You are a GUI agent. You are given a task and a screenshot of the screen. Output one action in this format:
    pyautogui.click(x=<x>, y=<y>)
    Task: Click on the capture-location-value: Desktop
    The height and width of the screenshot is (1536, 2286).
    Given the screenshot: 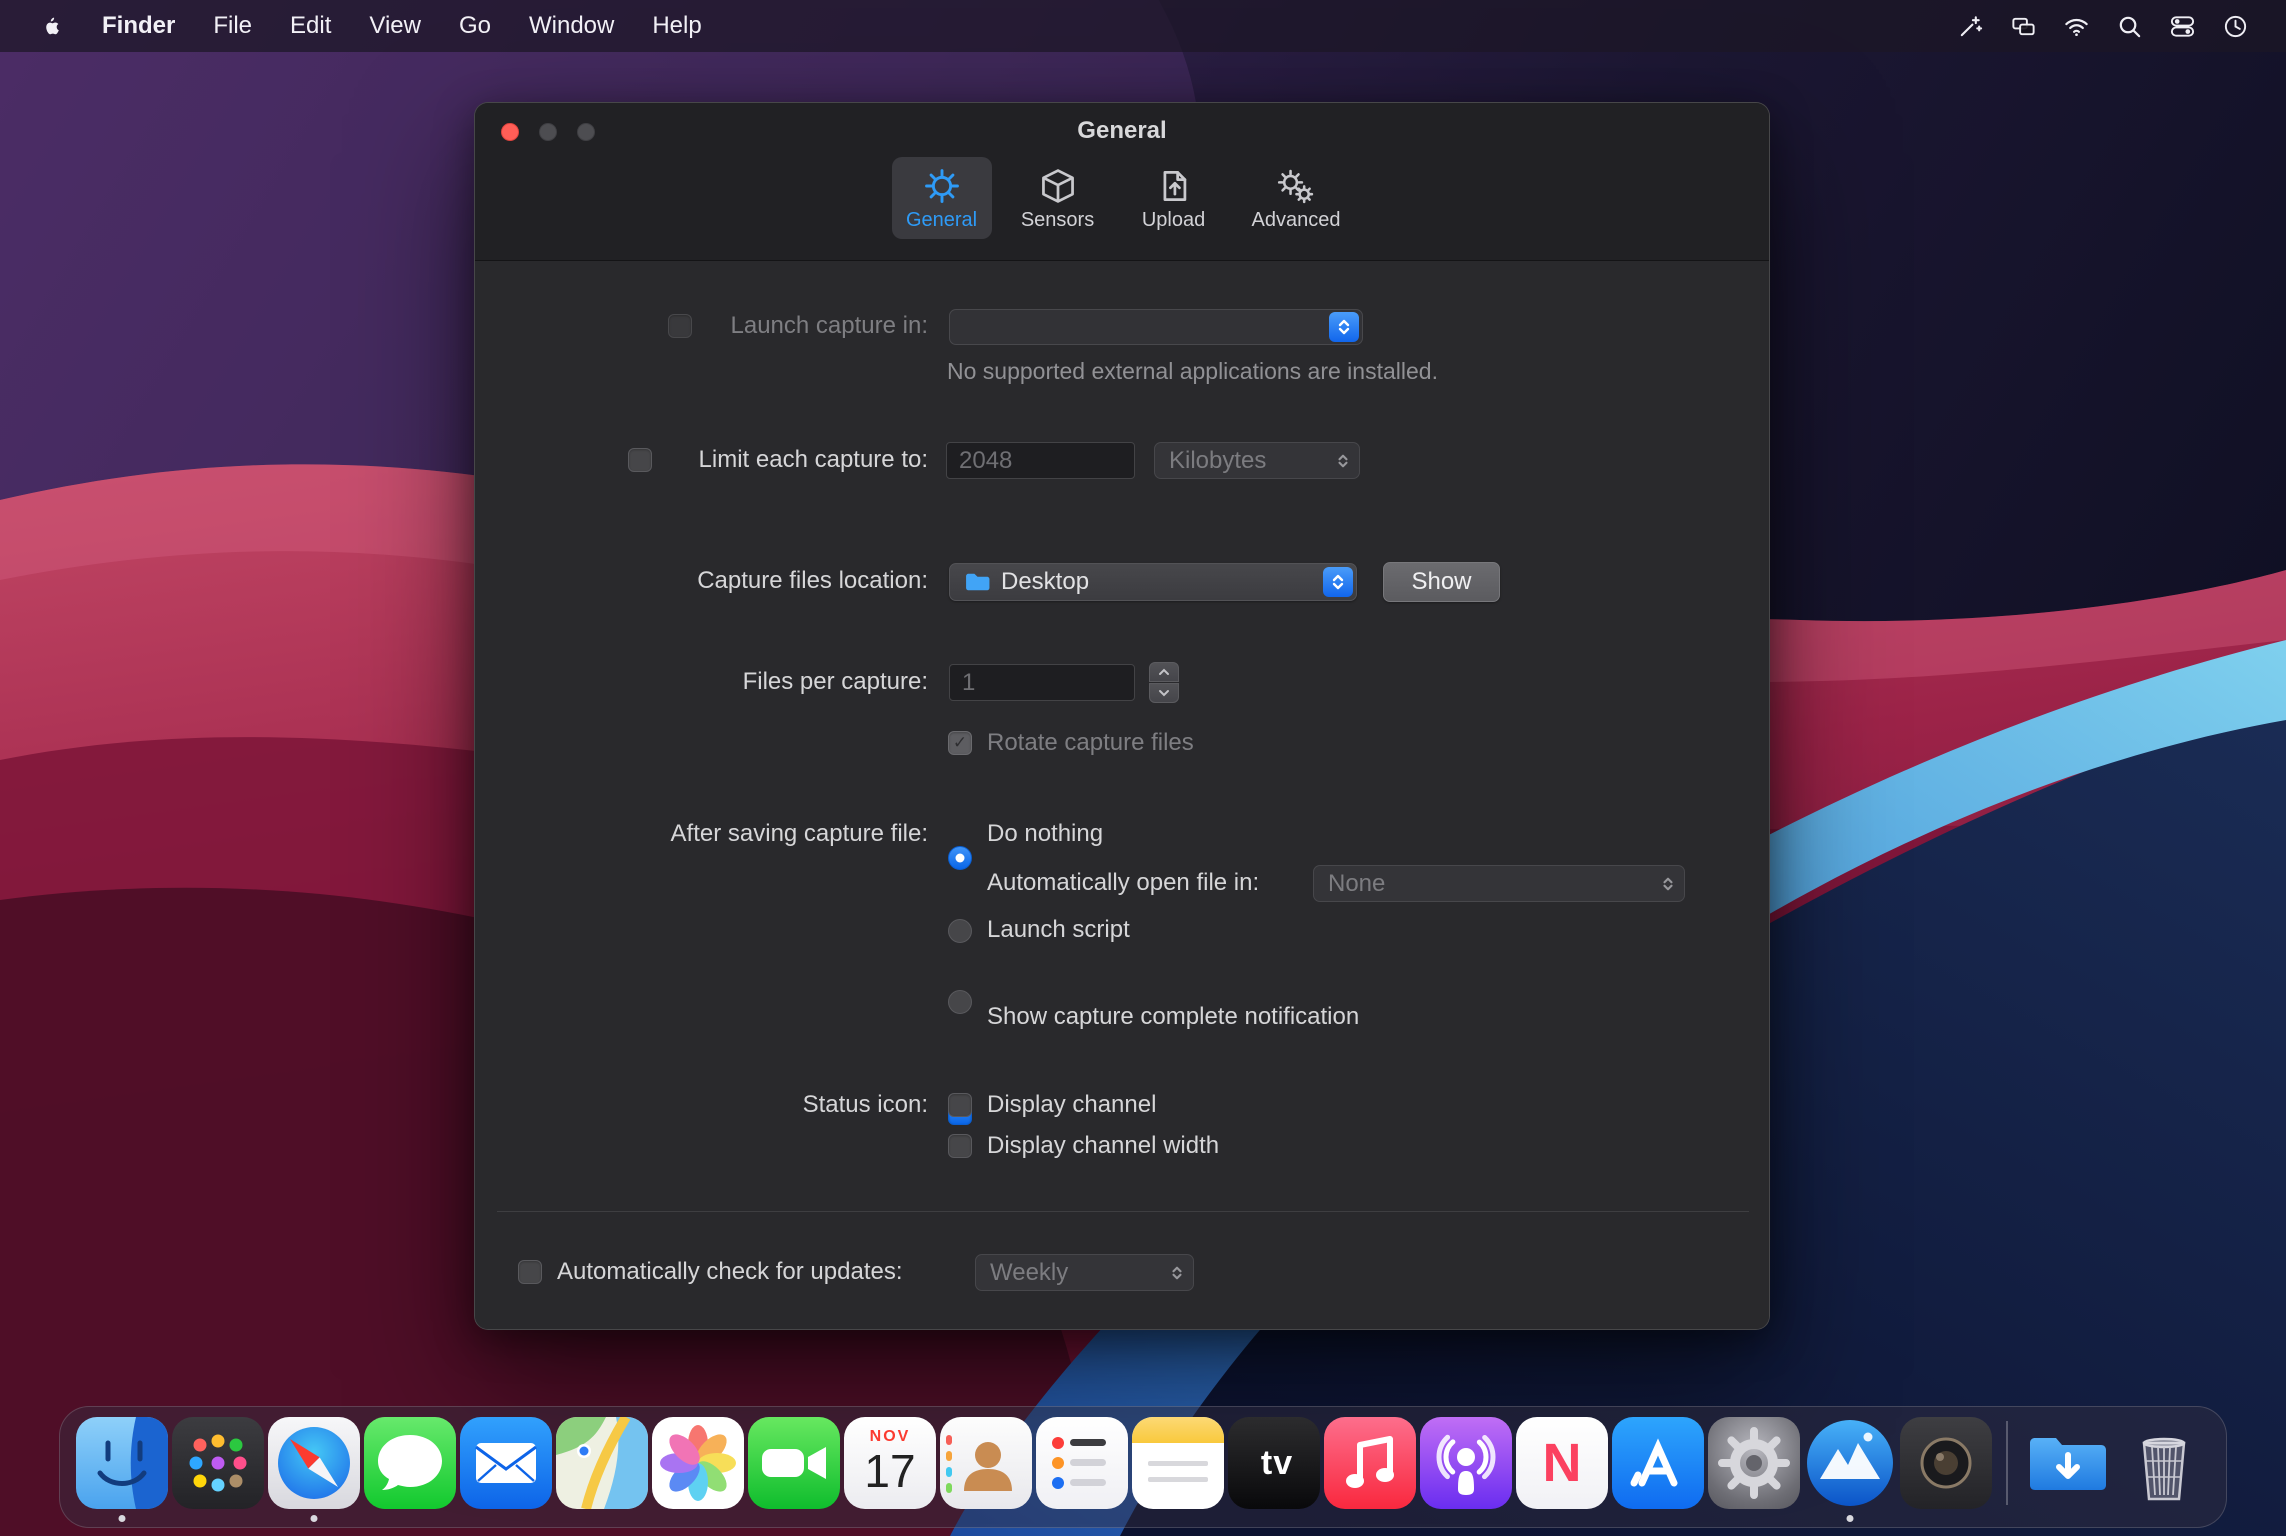 What is the action you would take?
    pyautogui.click(x=1045, y=581)
    